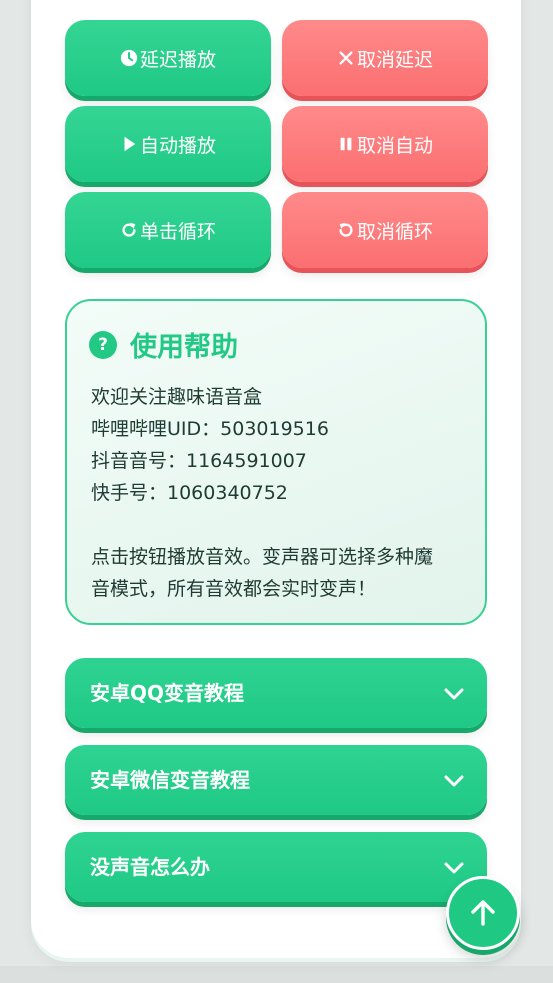  I want to click on delay-play-label: 延迟播放, so click(177, 59).